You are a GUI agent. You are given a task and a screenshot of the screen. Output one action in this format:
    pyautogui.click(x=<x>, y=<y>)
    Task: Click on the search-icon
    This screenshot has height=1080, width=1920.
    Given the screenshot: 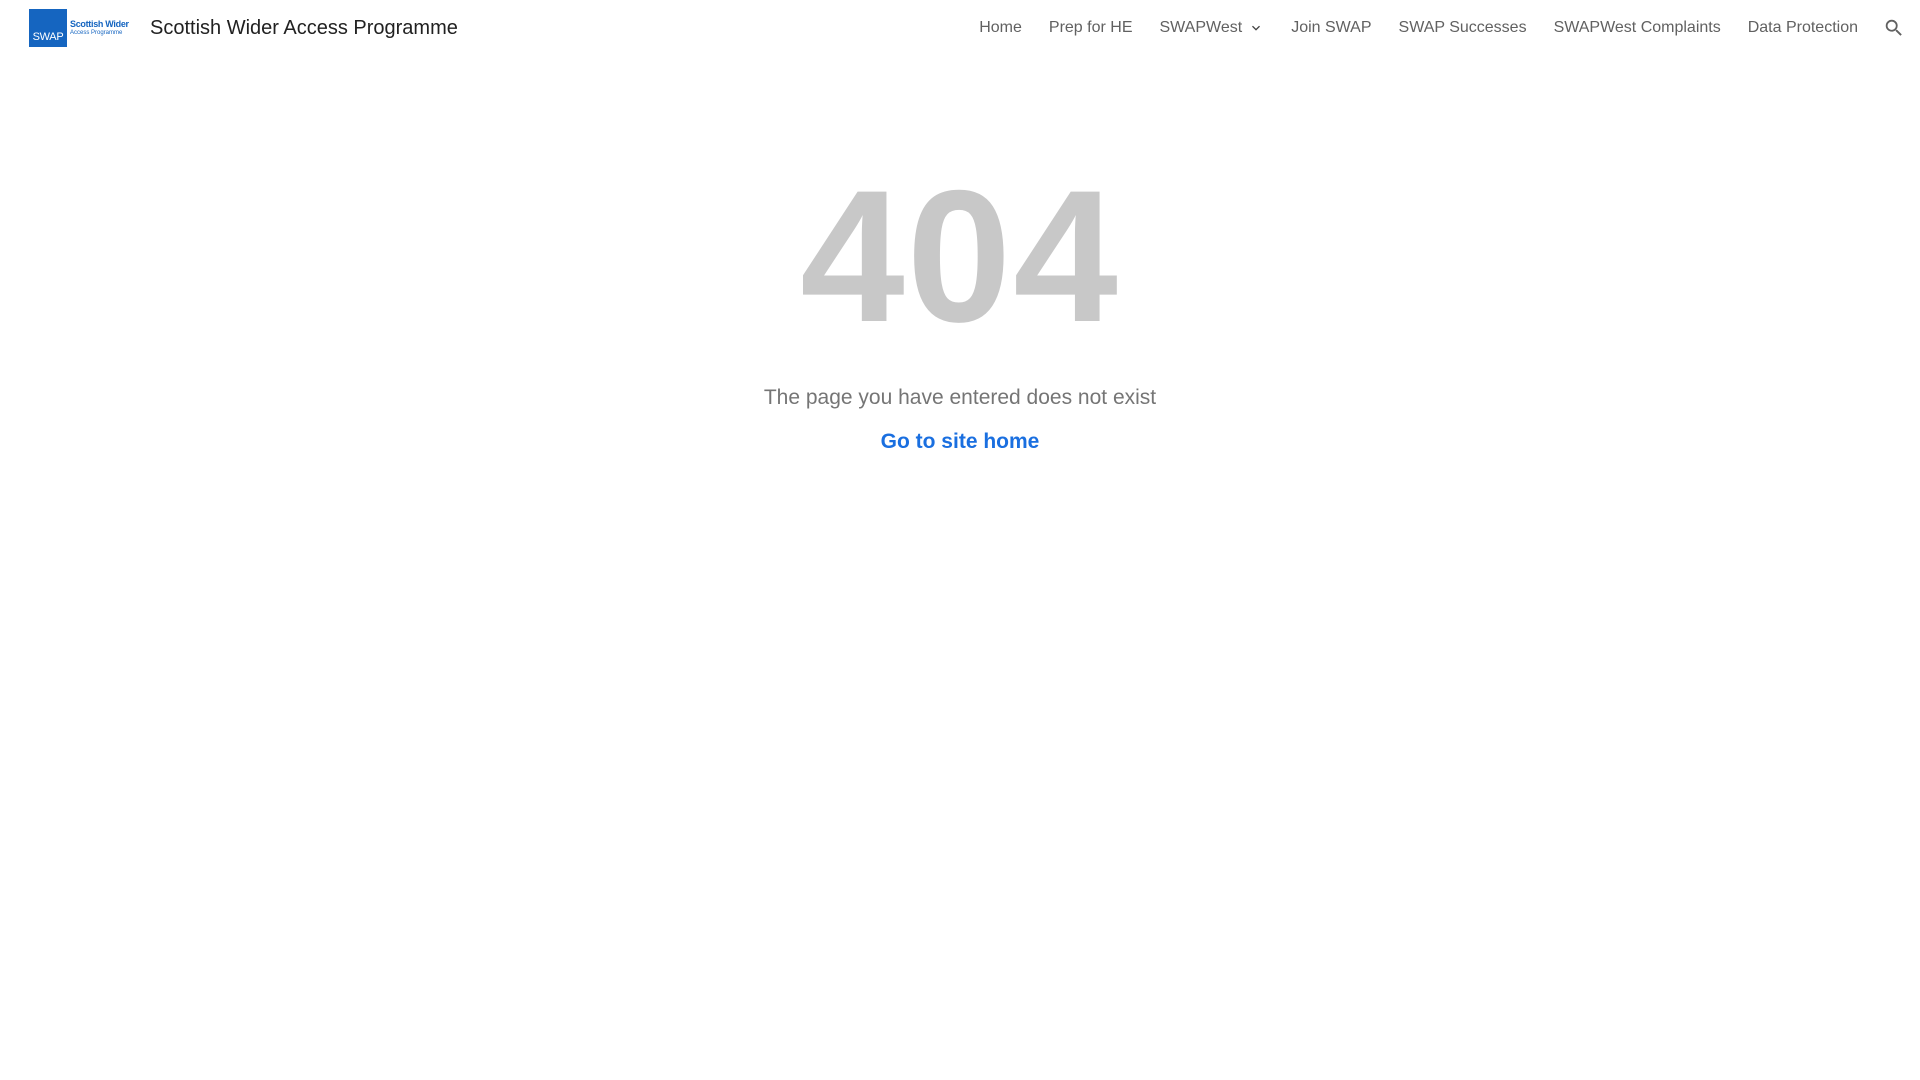 What is the action you would take?
    pyautogui.click(x=1893, y=27)
    